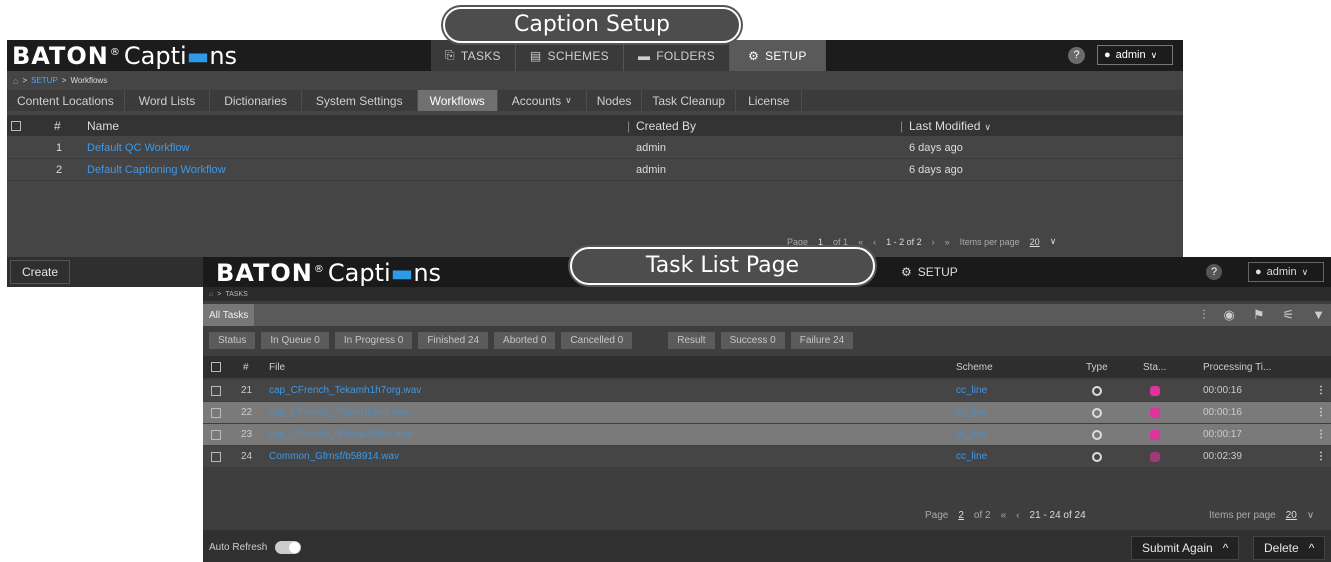 The width and height of the screenshot is (1331, 562). What do you see at coordinates (677, 55) in the screenshot?
I see `nav-folders: ▬ FOLDERS` at bounding box center [677, 55].